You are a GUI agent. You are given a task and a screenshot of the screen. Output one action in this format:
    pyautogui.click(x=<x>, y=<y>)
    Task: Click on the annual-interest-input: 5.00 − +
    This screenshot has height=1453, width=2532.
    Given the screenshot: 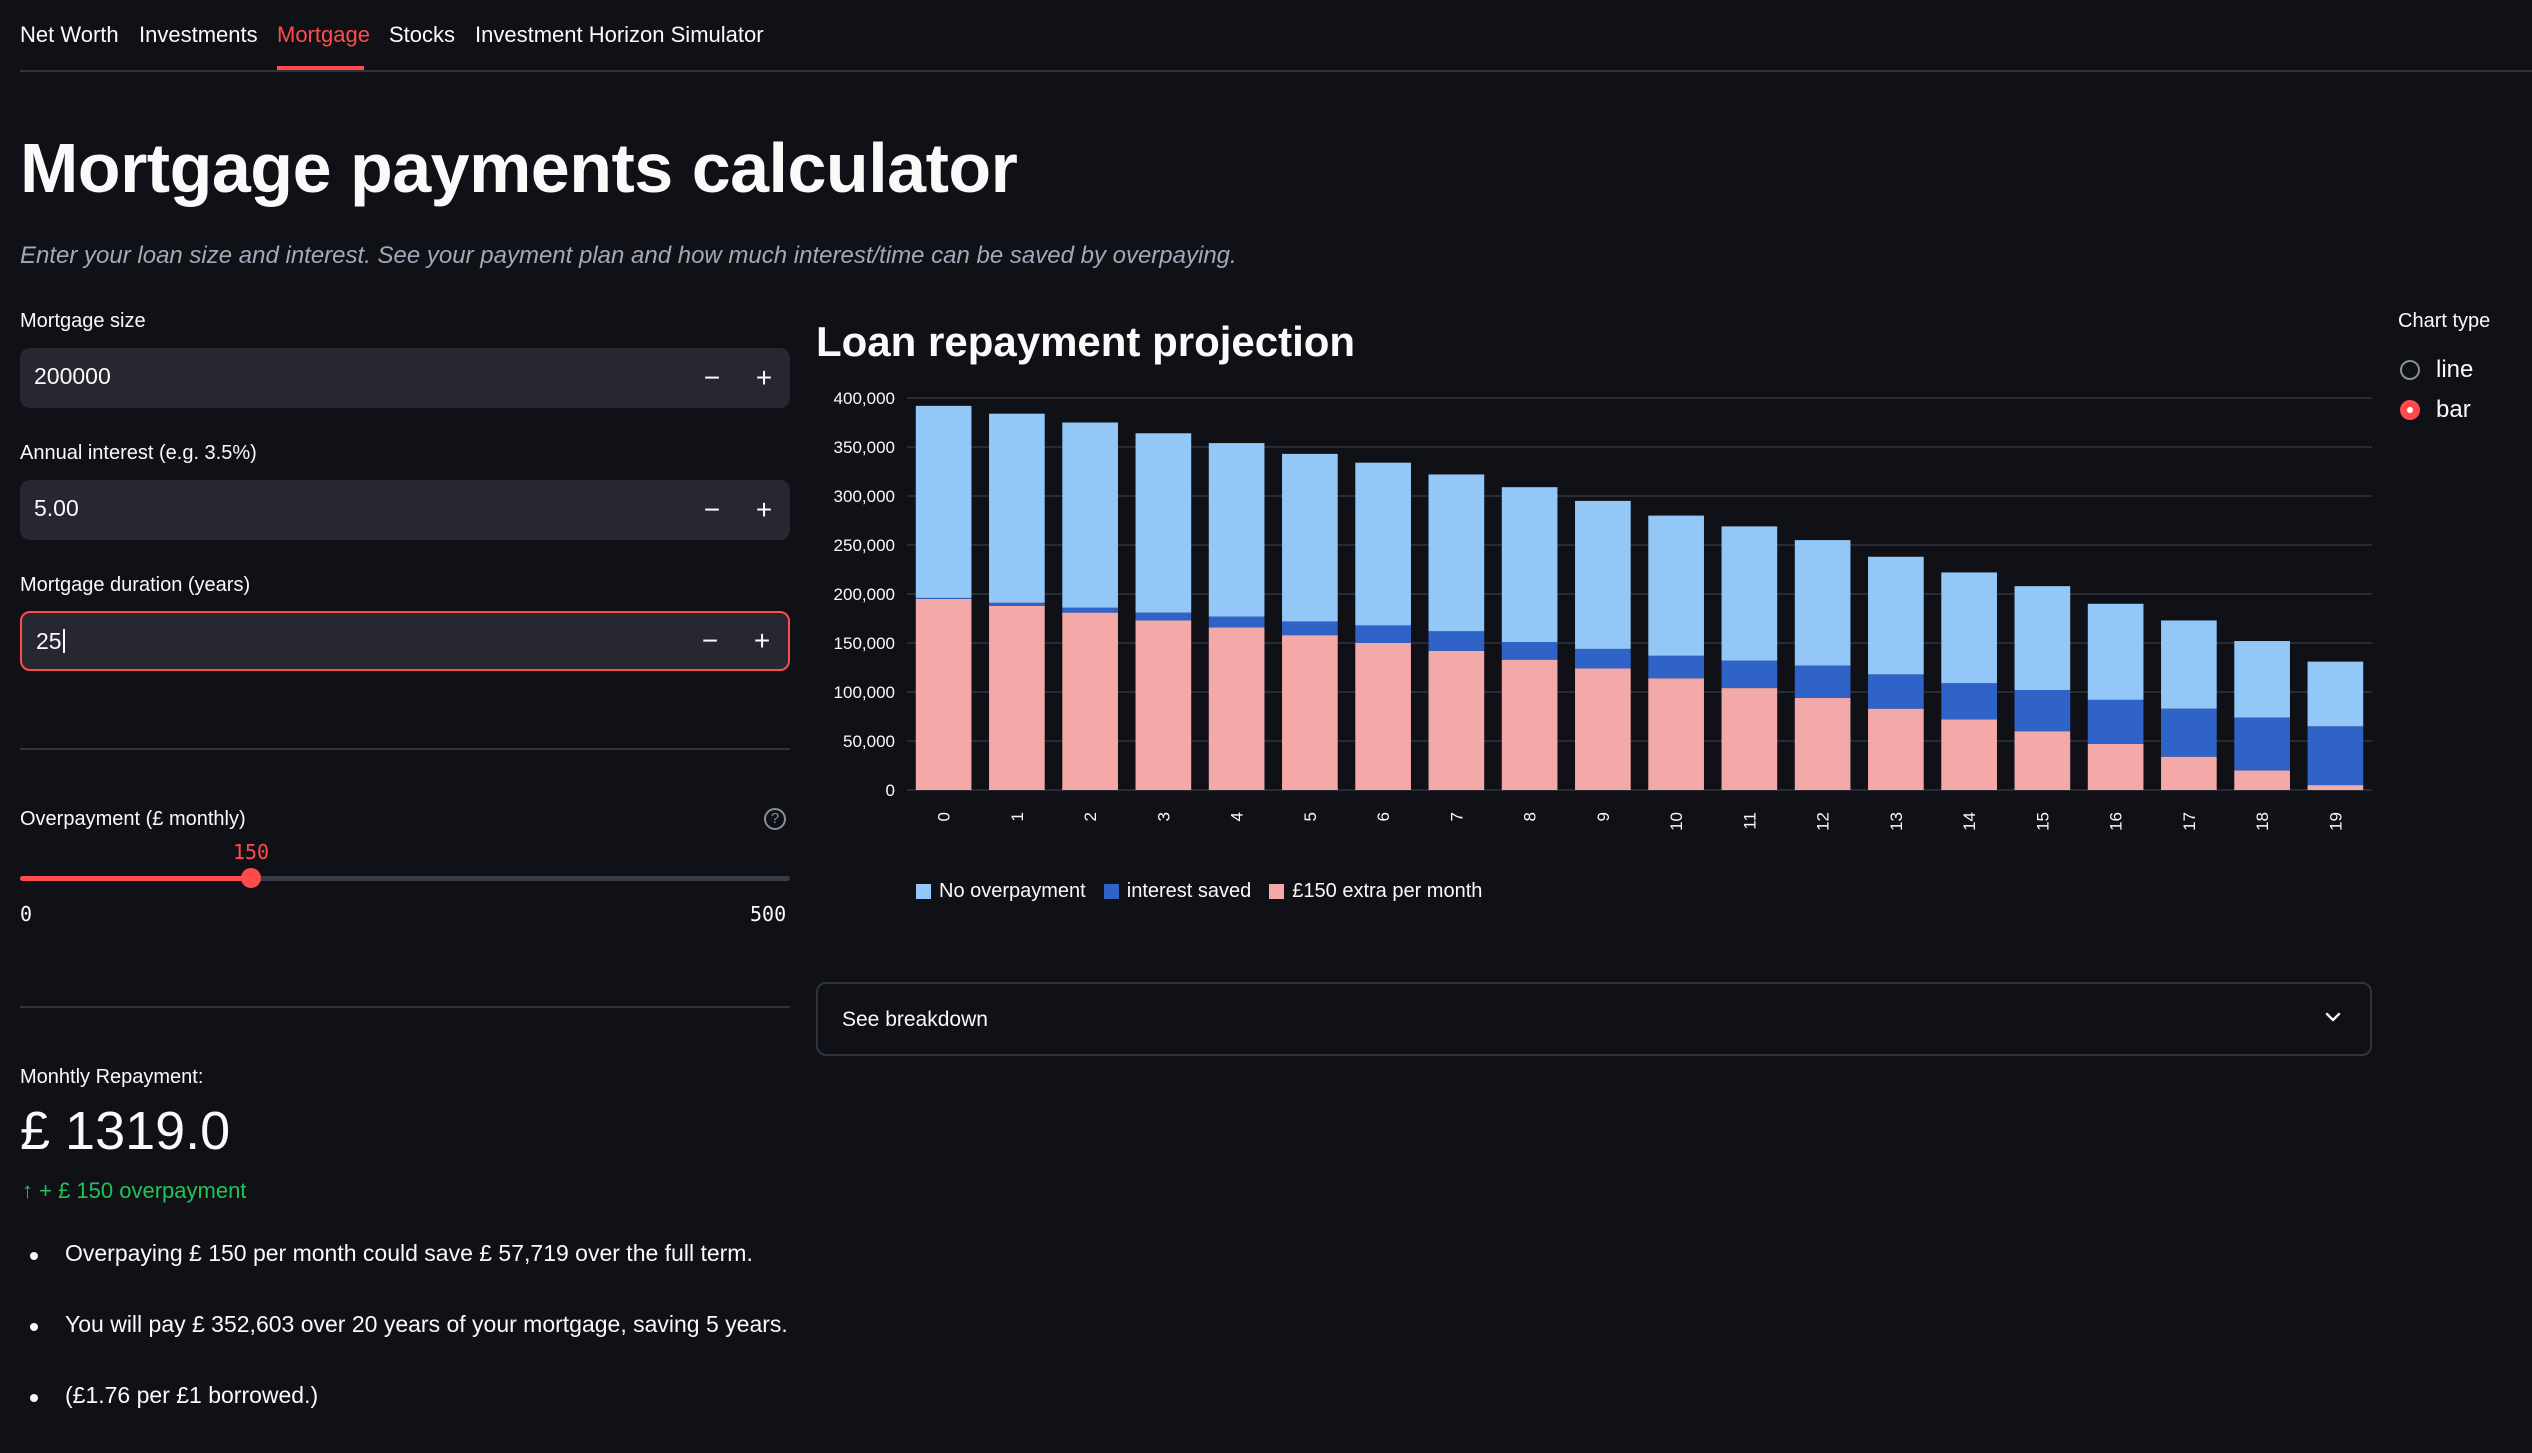 What is the action you would take?
    pyautogui.click(x=405, y=510)
    